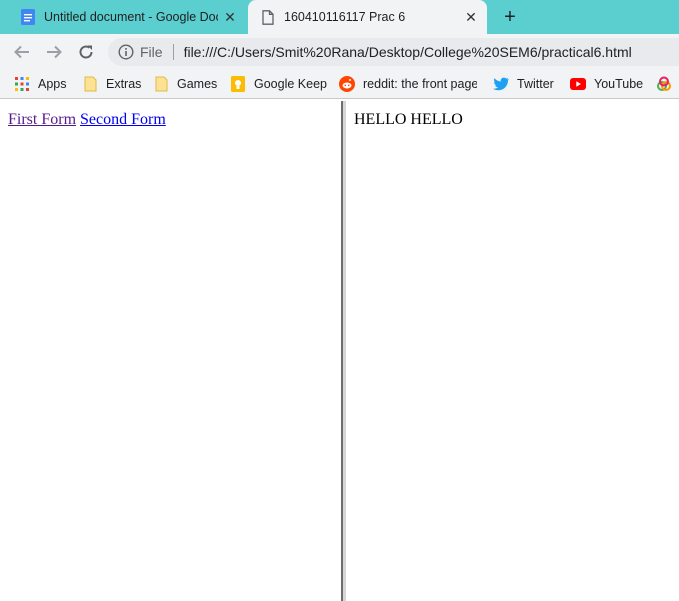 This screenshot has height=601, width=679. What do you see at coordinates (124, 84) in the screenshot?
I see `bookmark-label: Extras` at bounding box center [124, 84].